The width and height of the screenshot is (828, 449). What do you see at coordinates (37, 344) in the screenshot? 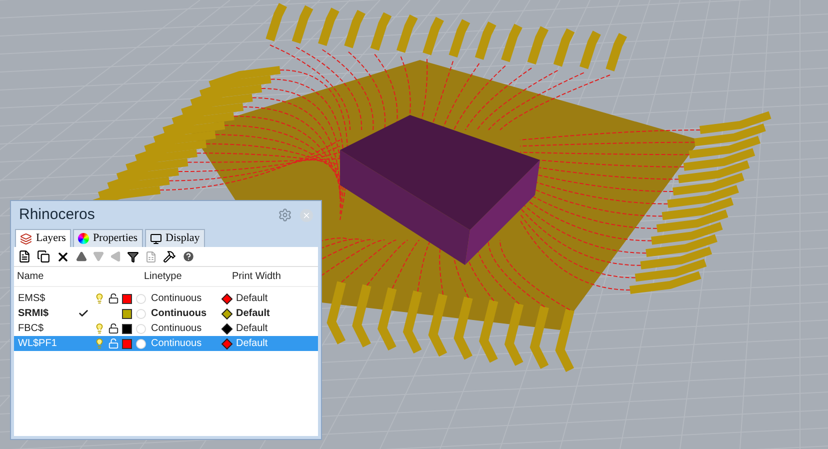
I see `layer-name: WL$PF1` at bounding box center [37, 344].